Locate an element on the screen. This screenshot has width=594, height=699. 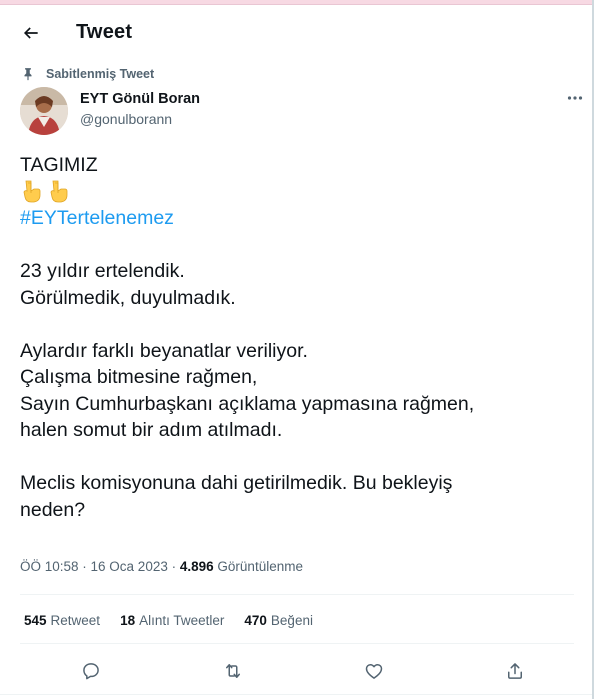
tweet-line: halen somut bir adım atılmadı. is located at coordinates (151, 430).